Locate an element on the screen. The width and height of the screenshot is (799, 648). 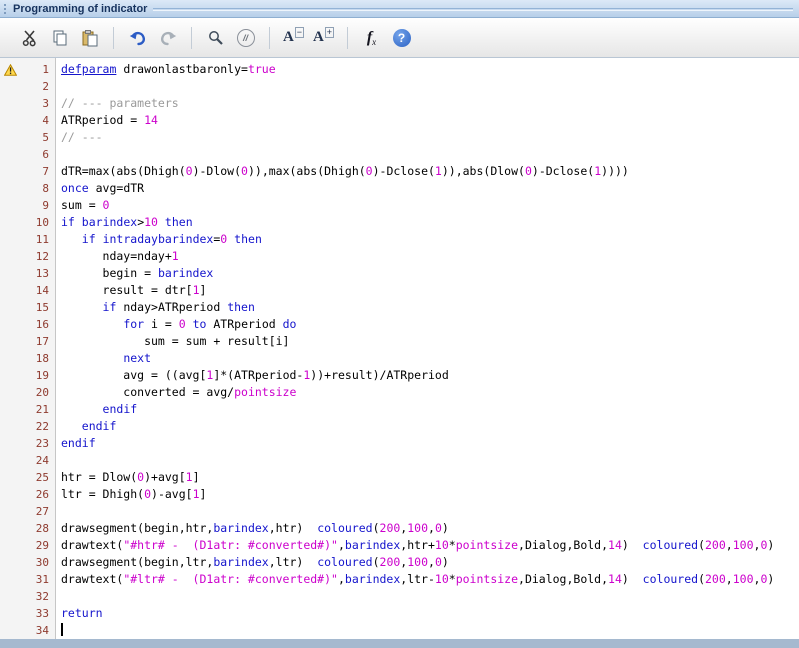
titlebar: Programming of indicator is located at coordinates (399, 9).